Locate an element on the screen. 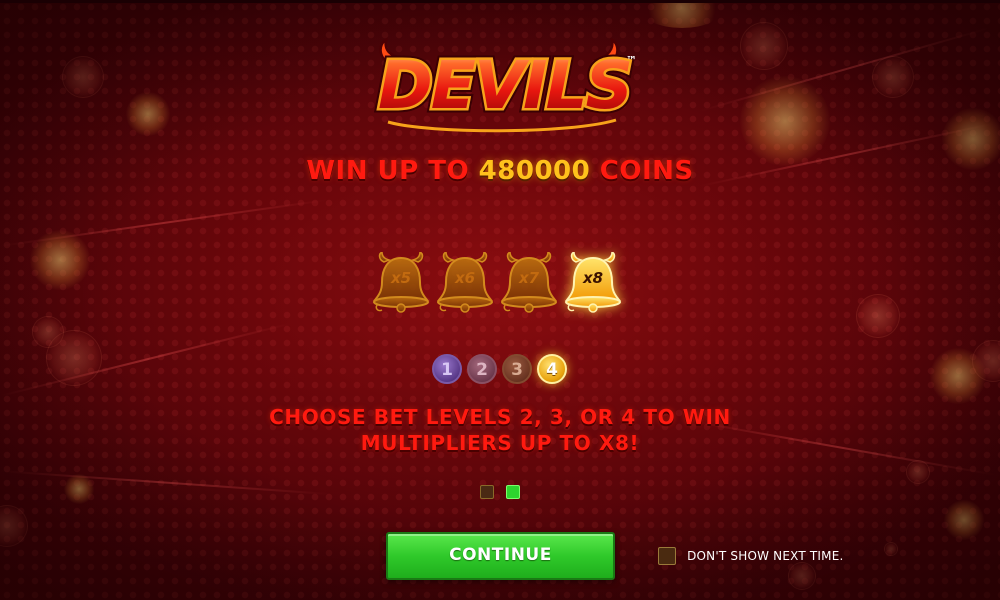 This screenshot has height=600, width=1000. bet-level-indicators: 1234 is located at coordinates (502, 371).